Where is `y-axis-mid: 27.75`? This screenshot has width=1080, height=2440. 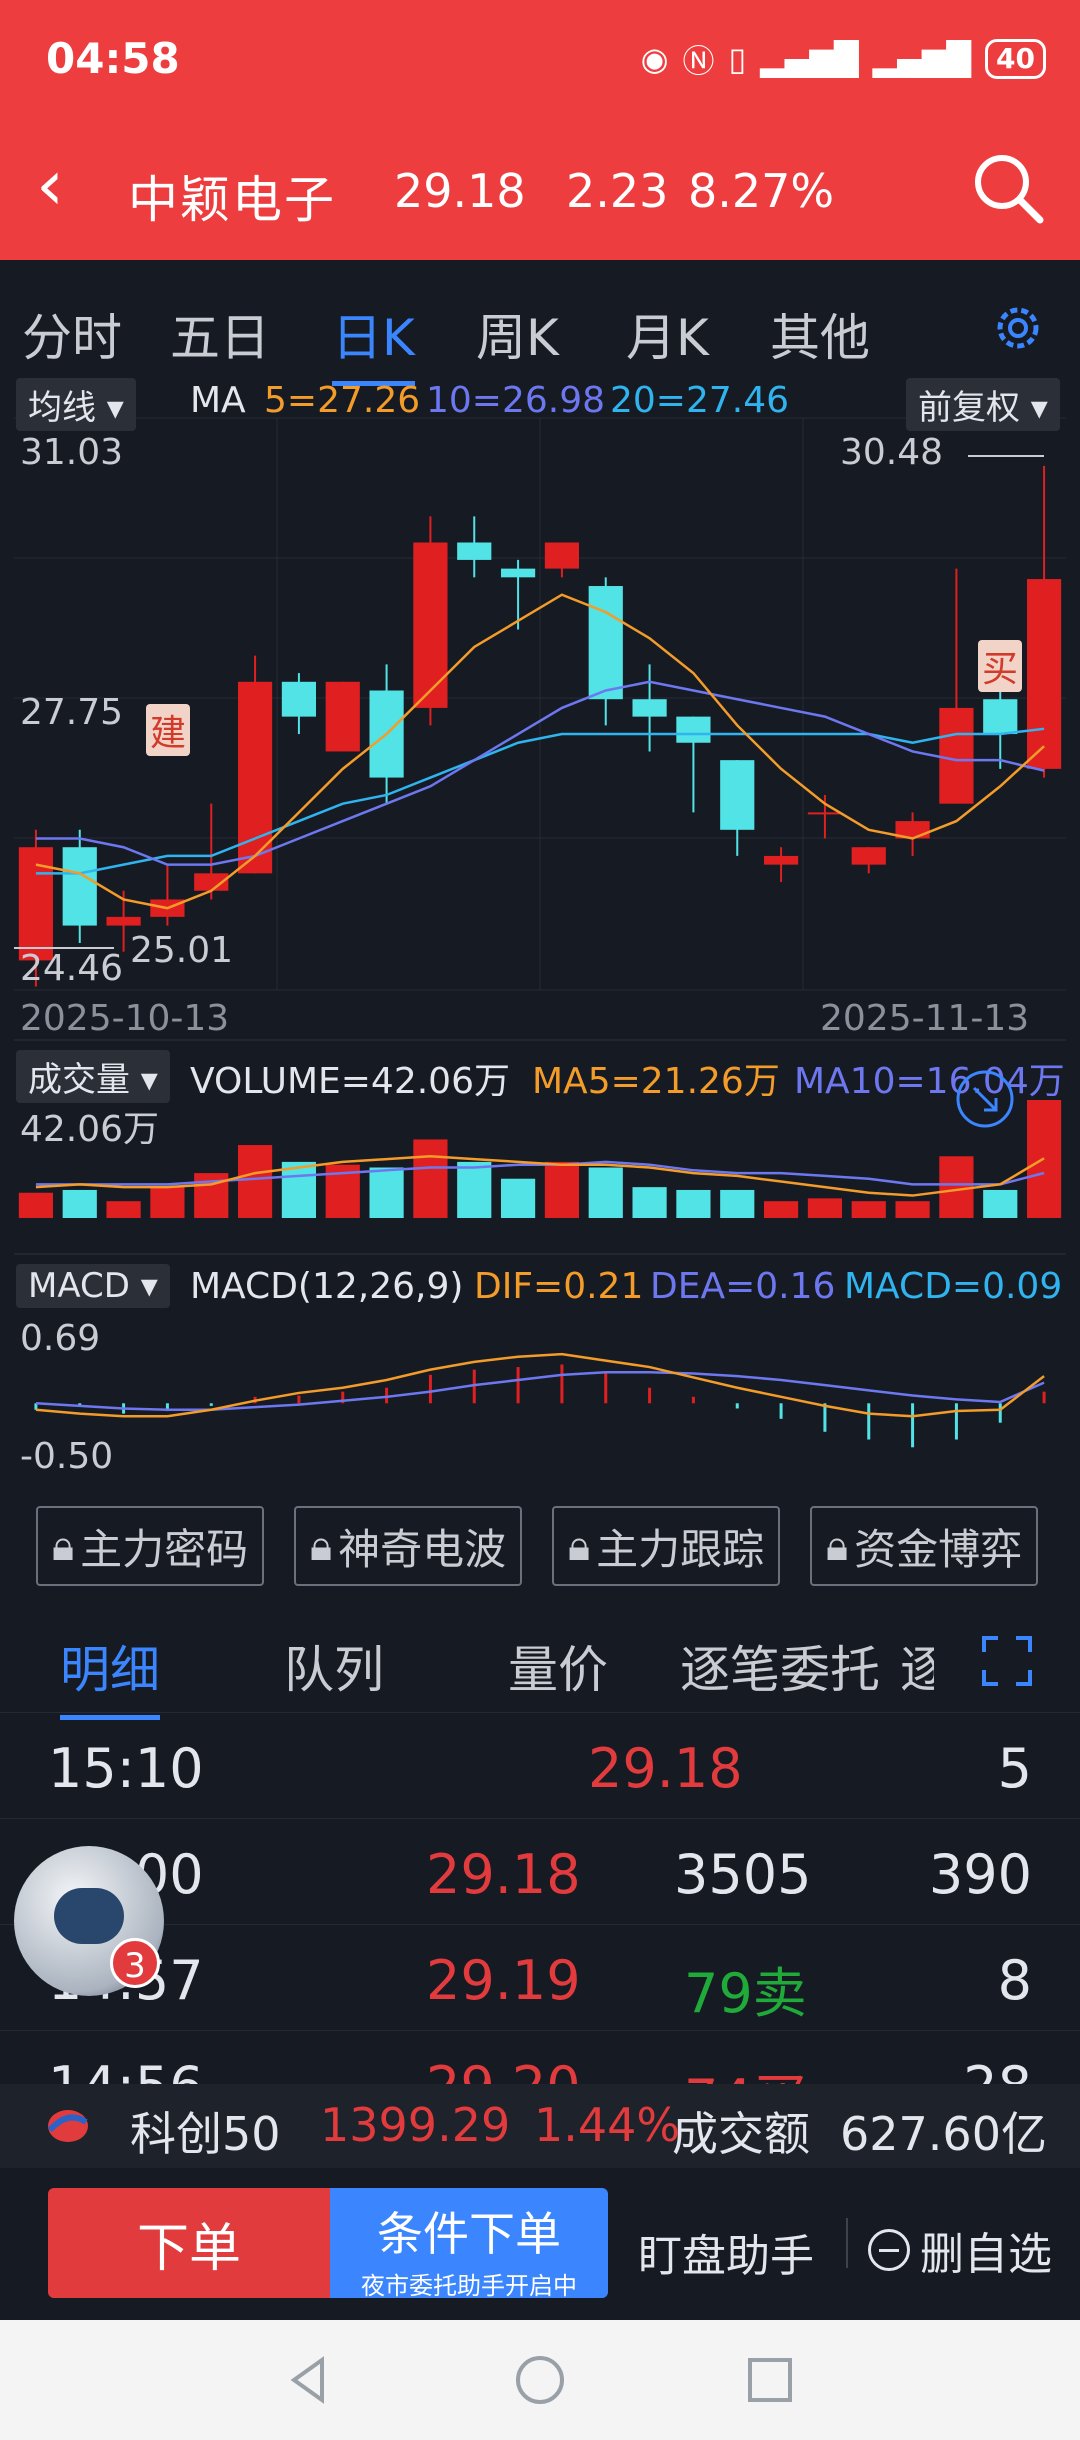 y-axis-mid: 27.75 is located at coordinates (72, 712).